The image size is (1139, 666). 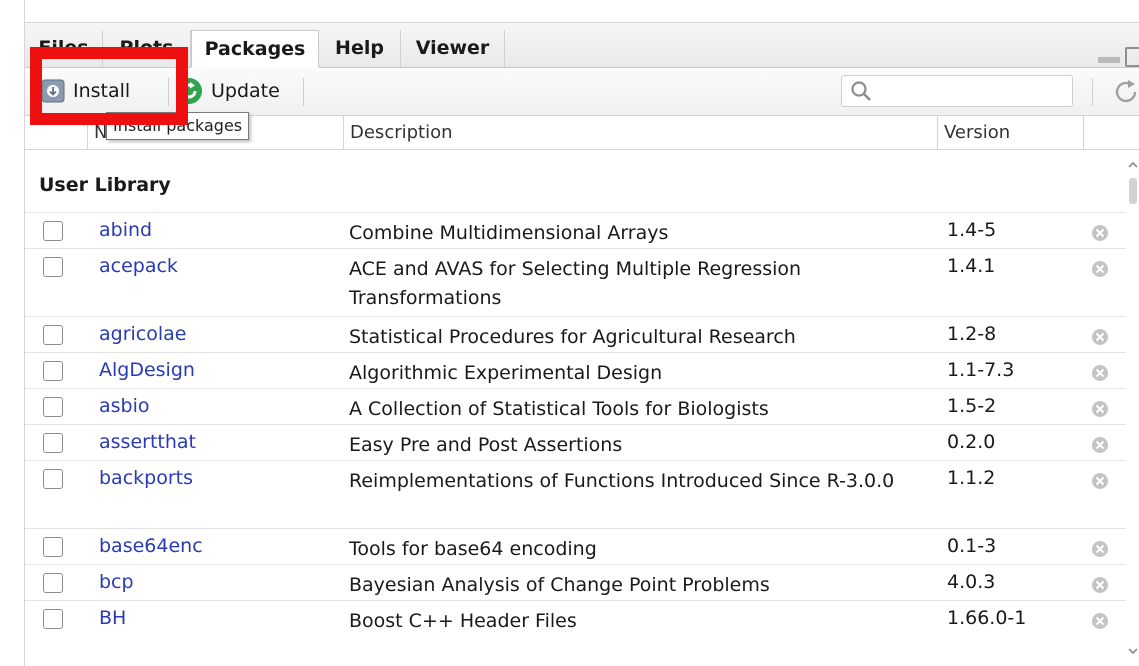 I want to click on tab-viewer: Viewer, so click(x=453, y=48).